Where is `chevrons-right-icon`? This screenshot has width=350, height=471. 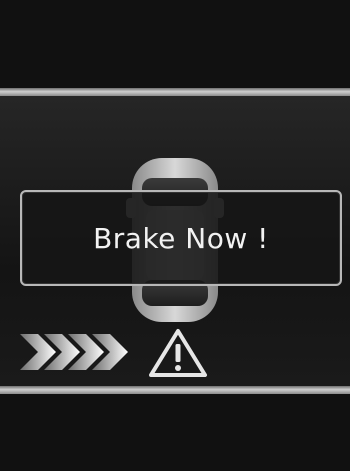 chevrons-right-icon is located at coordinates (74, 352).